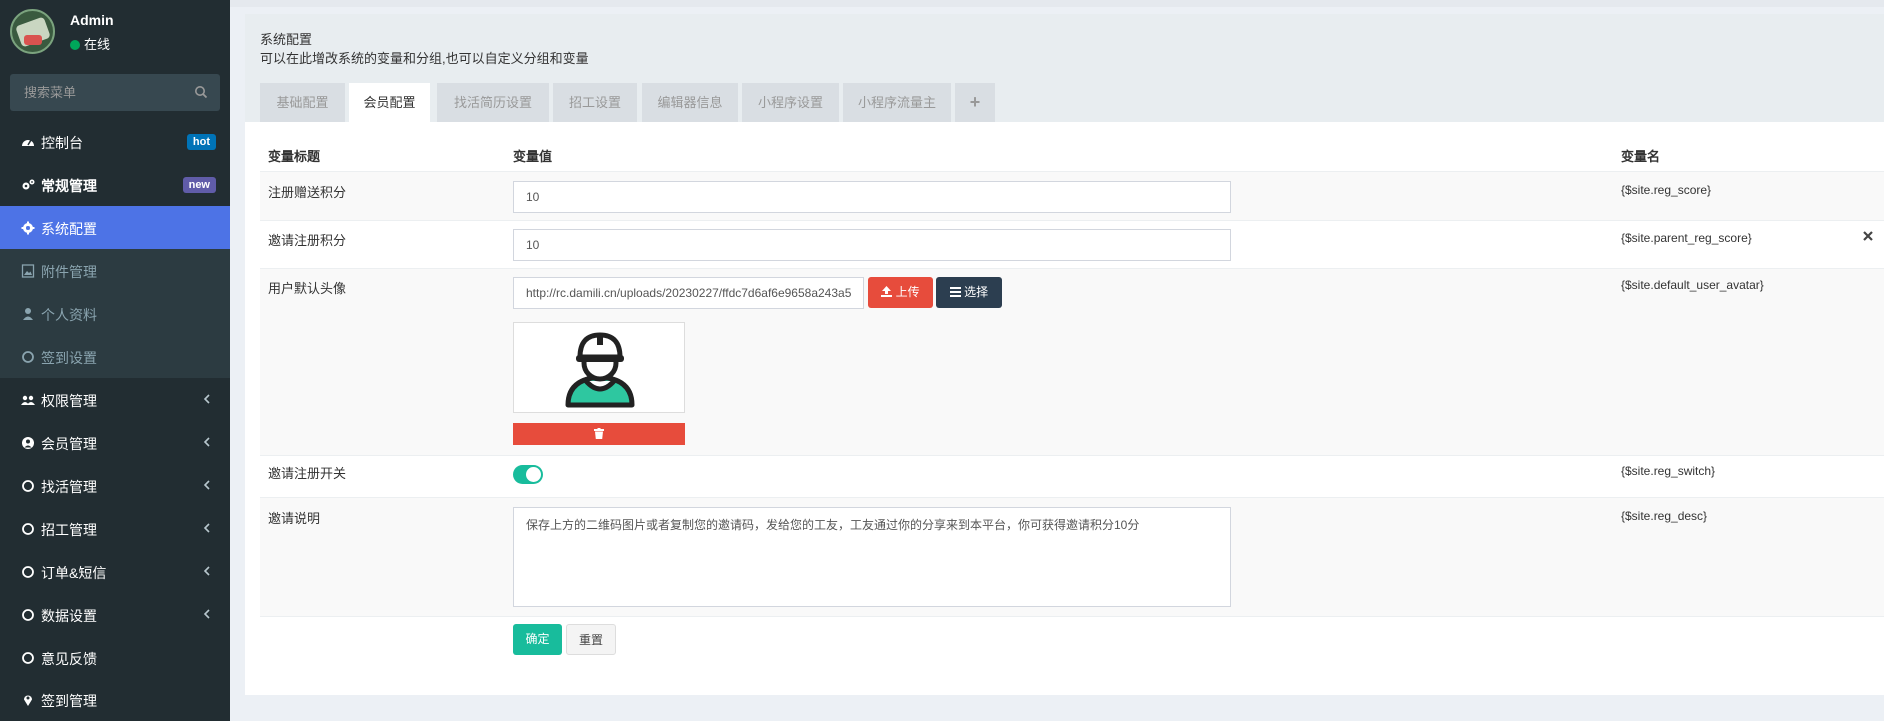 Image resolution: width=1884 pixels, height=721 pixels. Describe the element at coordinates (307, 192) in the screenshot. I see `row-title: 注册赠送积分` at that location.